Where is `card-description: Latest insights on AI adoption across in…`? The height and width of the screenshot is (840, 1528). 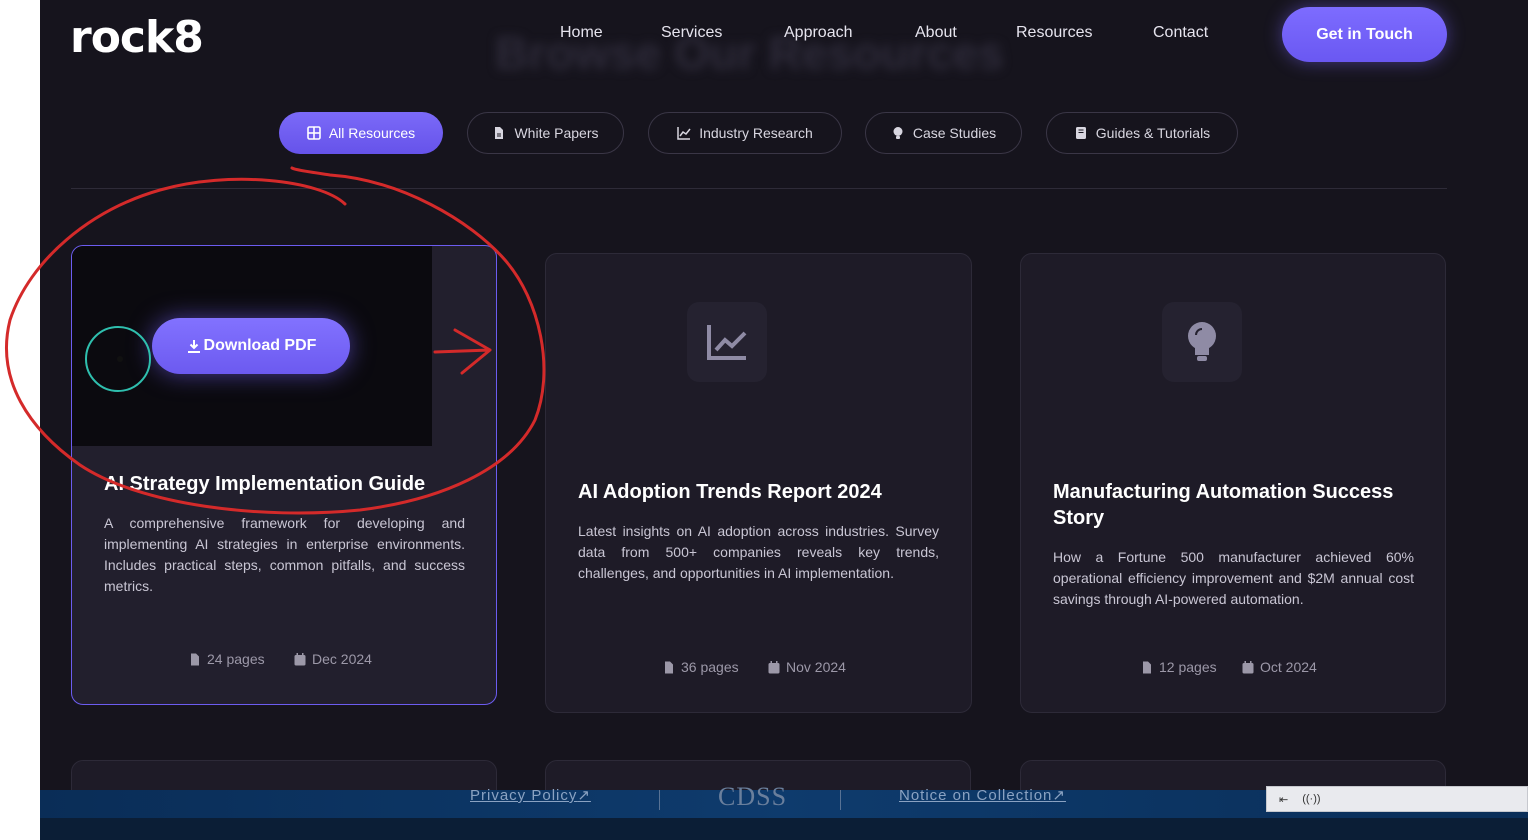
card-description: Latest insights on AI adoption across in… is located at coordinates (758, 552).